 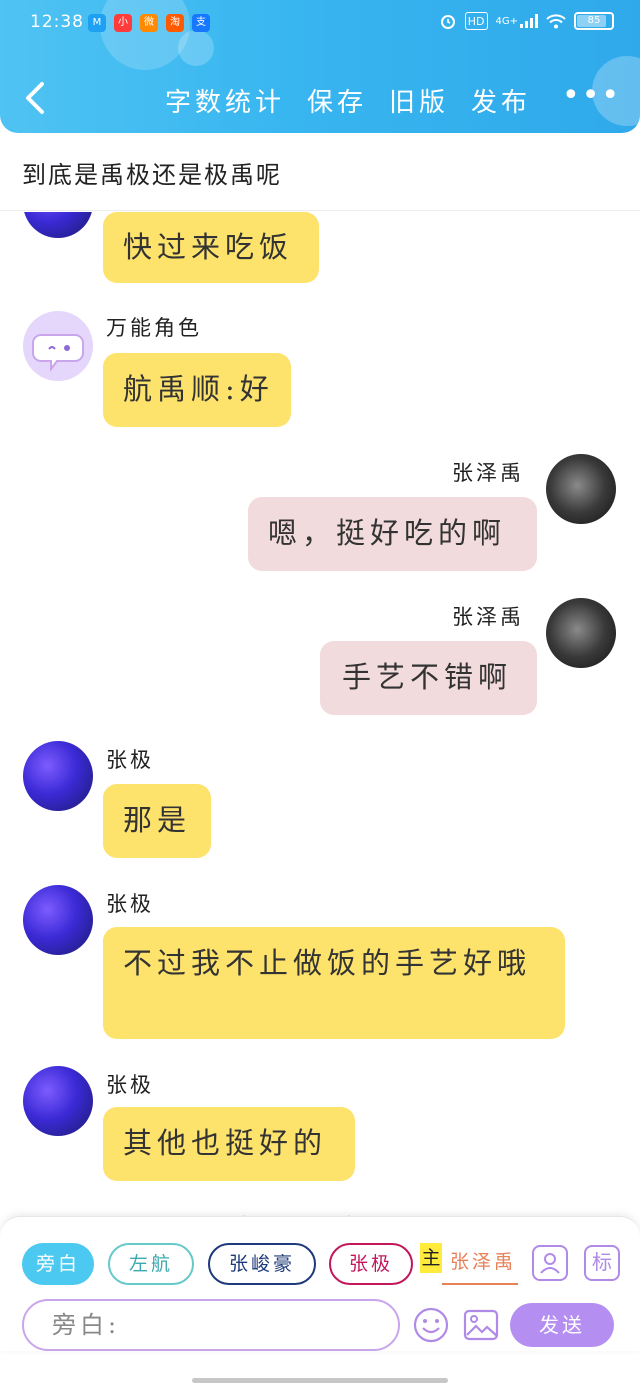 I want to click on chat-bubble-icon, so click(x=58, y=353).